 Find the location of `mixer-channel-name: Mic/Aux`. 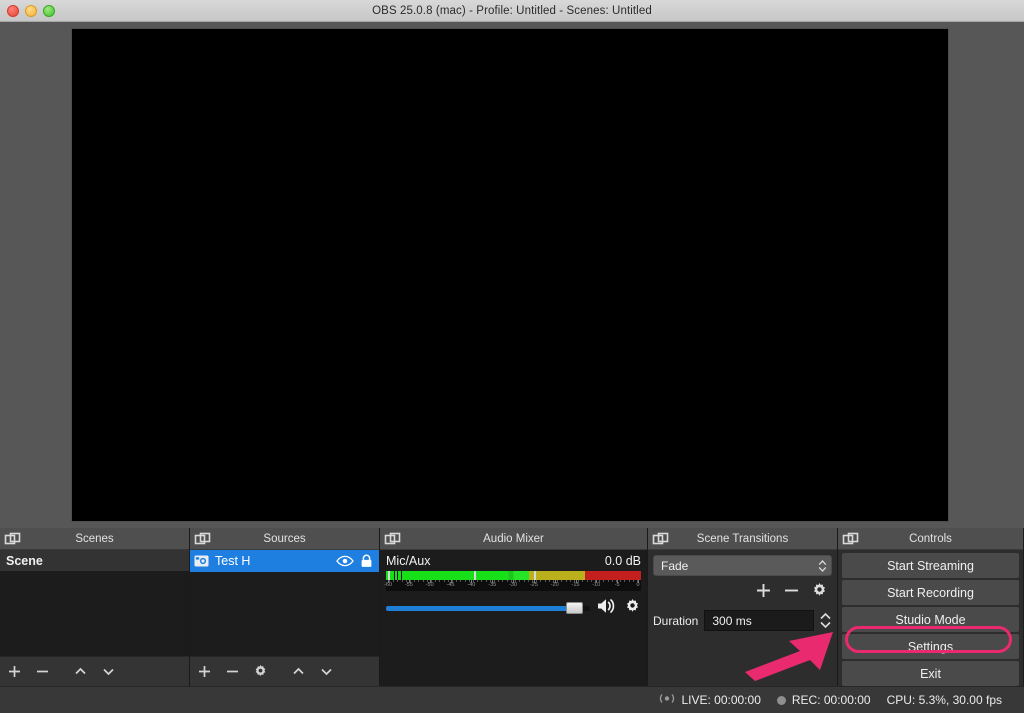

mixer-channel-name: Mic/Aux is located at coordinates (408, 561).